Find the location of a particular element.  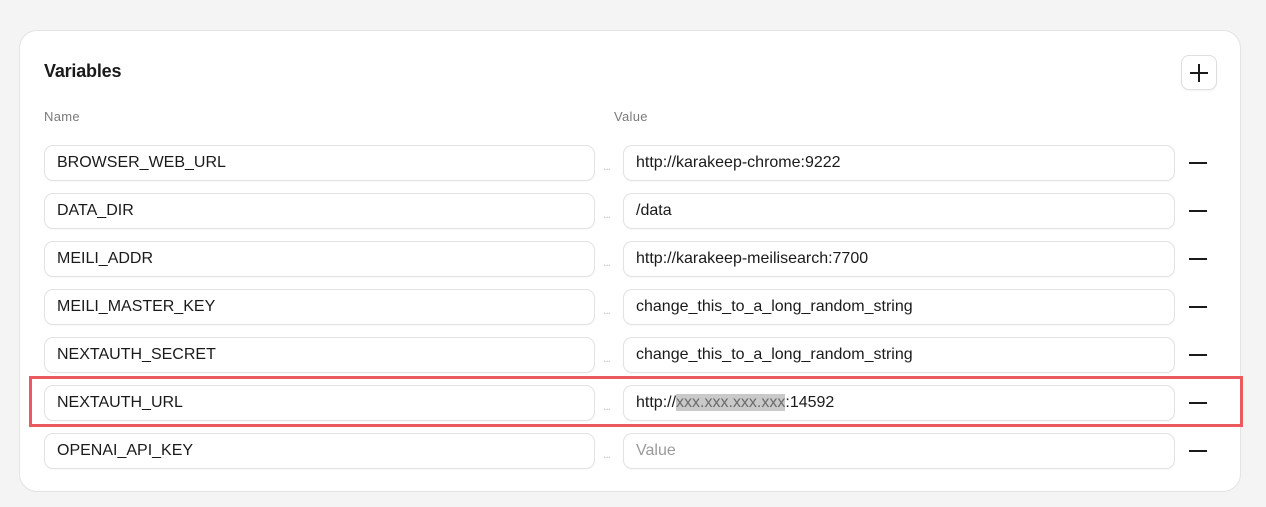

variable-name-input: MEILI_MASTER_KEY is located at coordinates (319, 307).